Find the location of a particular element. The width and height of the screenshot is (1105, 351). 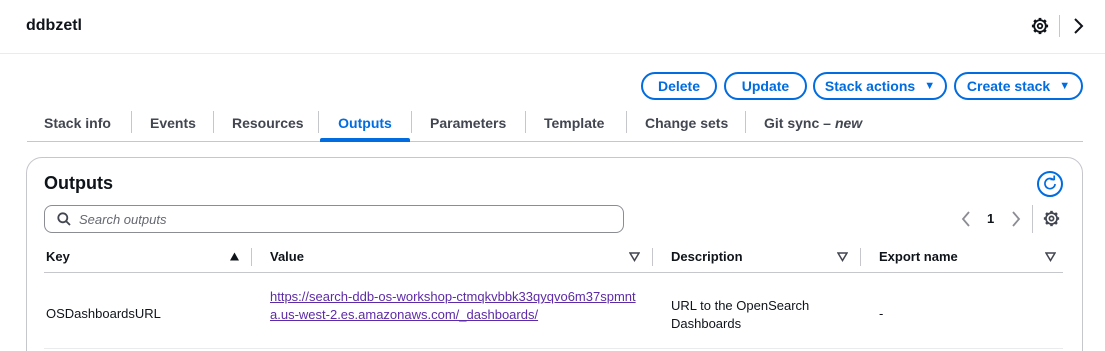

search-box is located at coordinates (334, 219).